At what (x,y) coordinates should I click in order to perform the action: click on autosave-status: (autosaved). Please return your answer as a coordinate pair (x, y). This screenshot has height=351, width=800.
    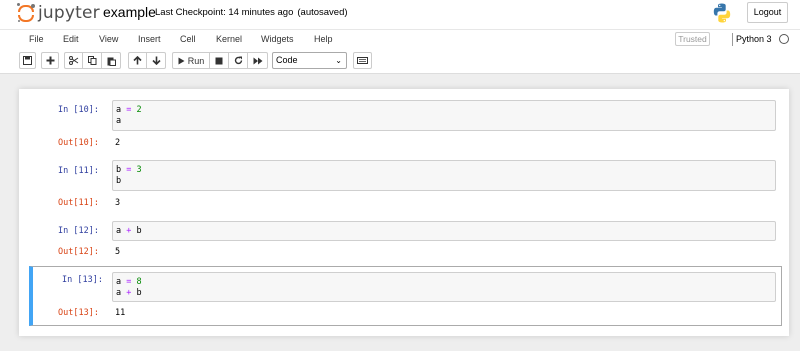
    Looking at the image, I should click on (322, 12).